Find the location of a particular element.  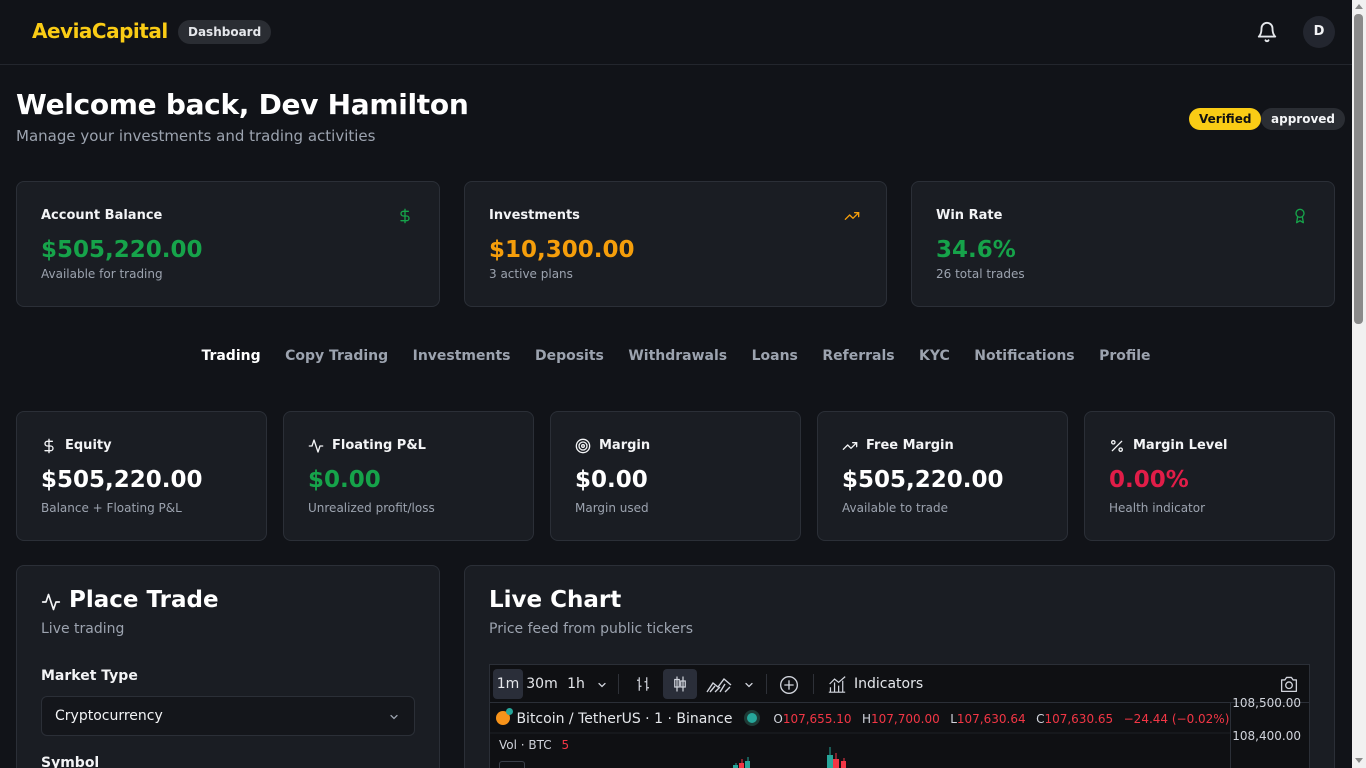

btc-coin-icon is located at coordinates (504, 716).